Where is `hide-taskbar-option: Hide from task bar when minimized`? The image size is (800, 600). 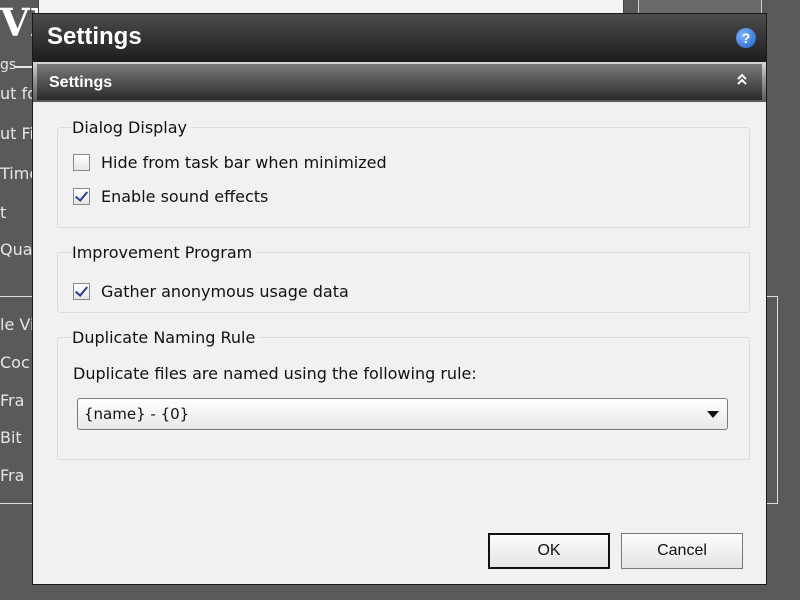 hide-taskbar-option: Hide from task bar when minimized is located at coordinates (230, 162).